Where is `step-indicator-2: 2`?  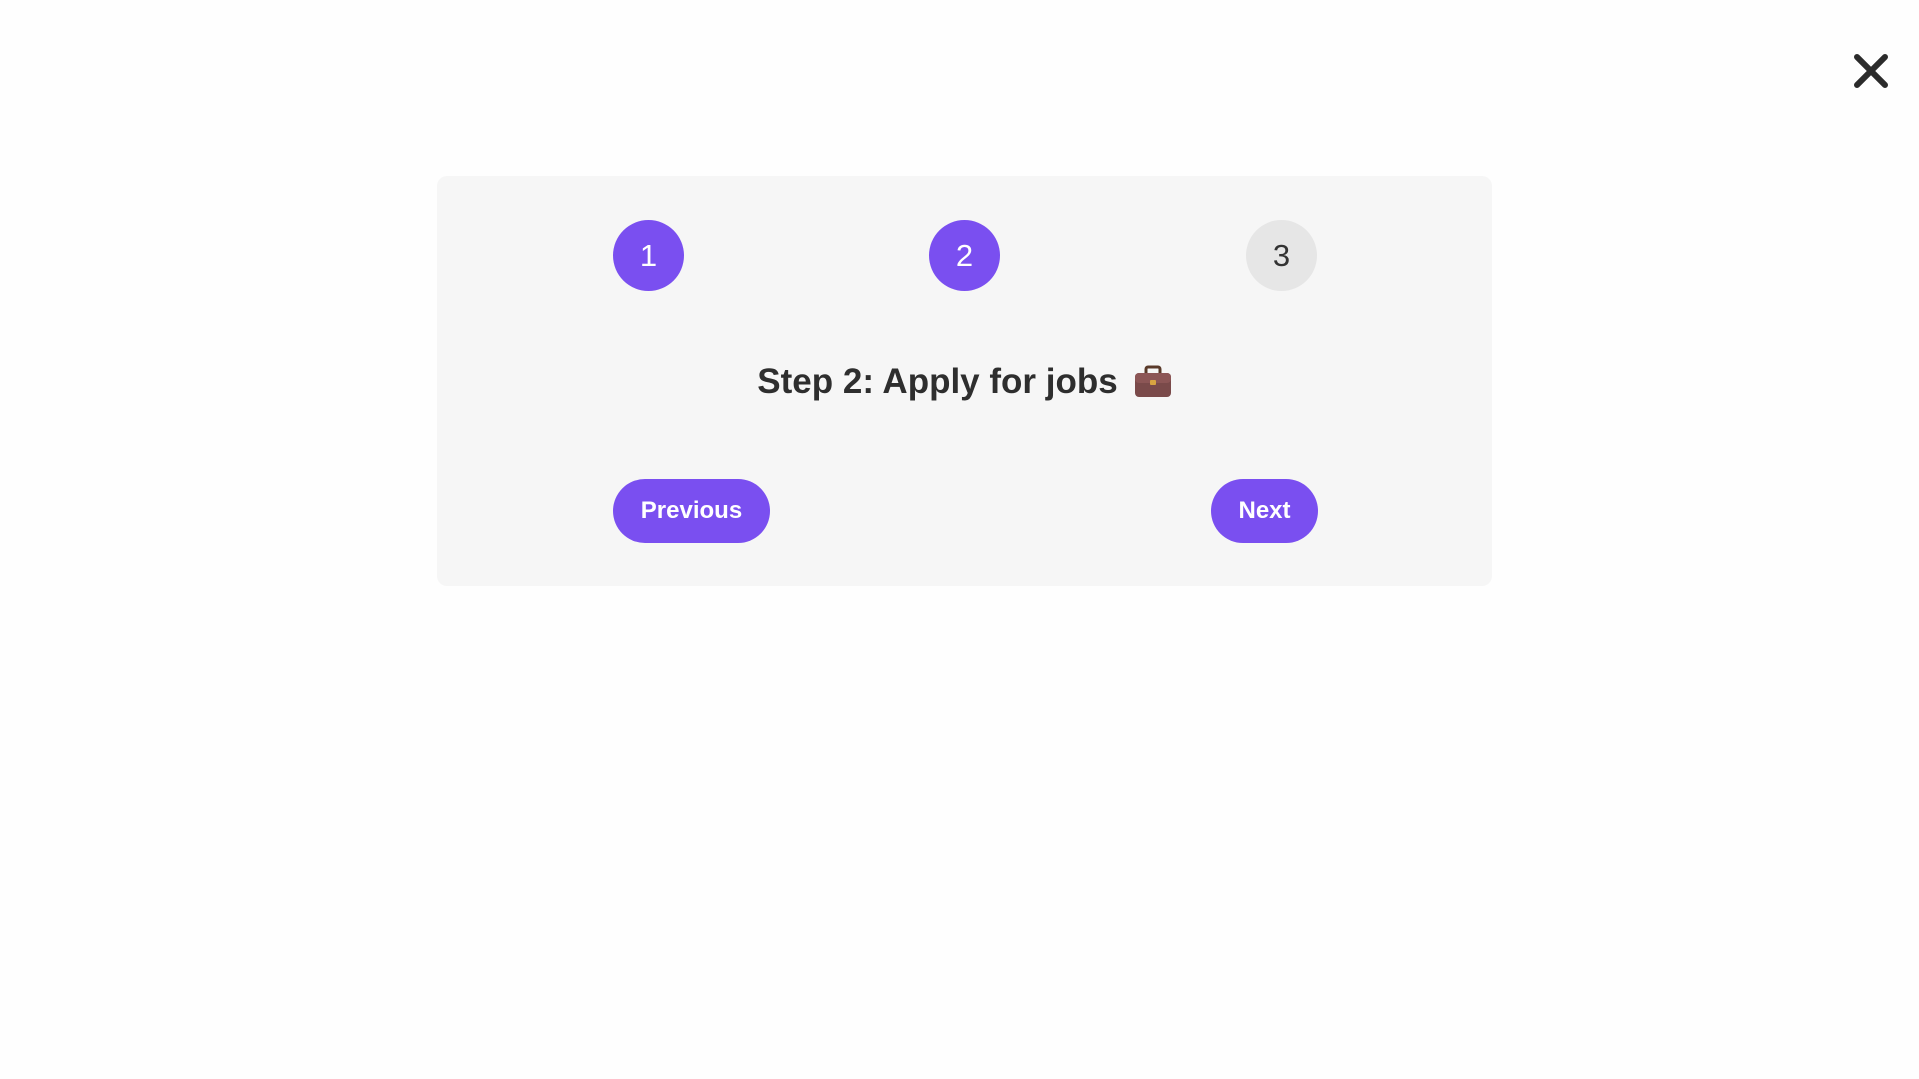
step-indicator-2: 2 is located at coordinates (964, 255).